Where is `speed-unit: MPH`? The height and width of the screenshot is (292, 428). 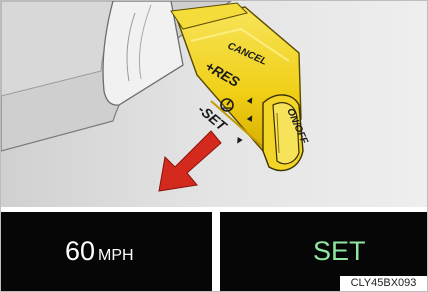
speed-unit: MPH is located at coordinates (116, 255).